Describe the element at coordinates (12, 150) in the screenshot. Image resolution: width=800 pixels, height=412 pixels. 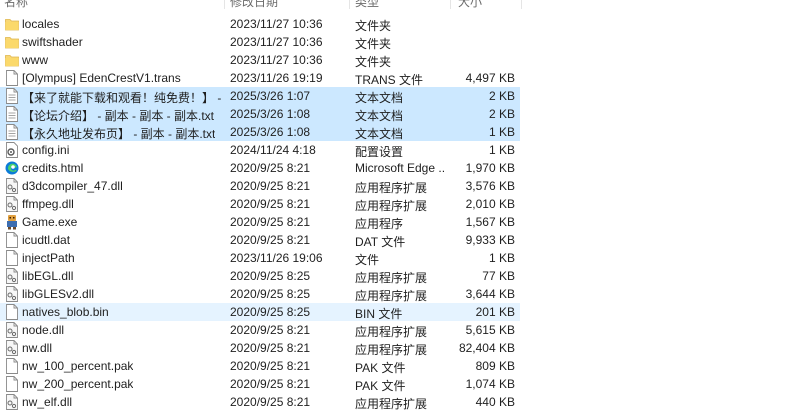
I see `settings-file-icon` at that location.